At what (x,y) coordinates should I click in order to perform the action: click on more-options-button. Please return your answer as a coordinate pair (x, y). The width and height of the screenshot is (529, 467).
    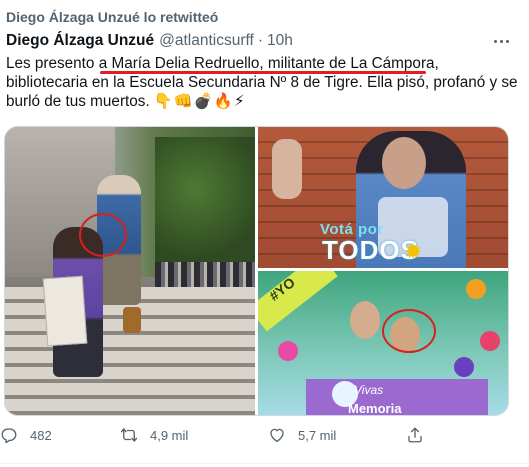
    Looking at the image, I should click on (501, 41).